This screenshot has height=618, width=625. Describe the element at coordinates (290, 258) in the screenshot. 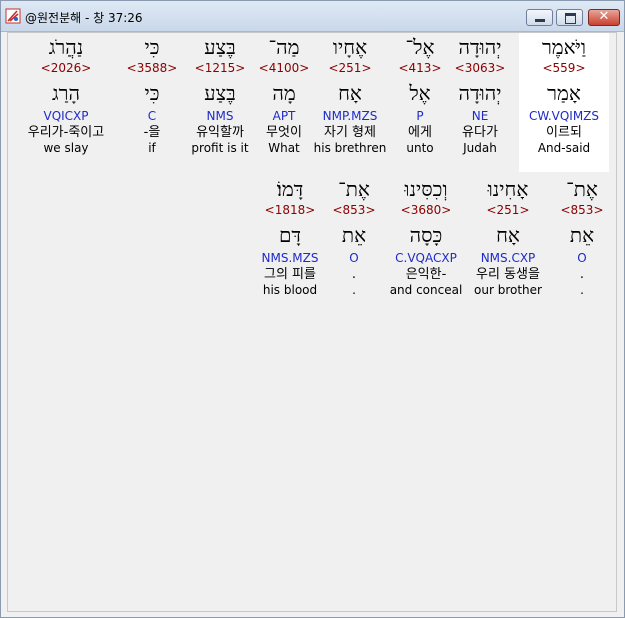

I see `parsing-code: NMS.MZS` at that location.